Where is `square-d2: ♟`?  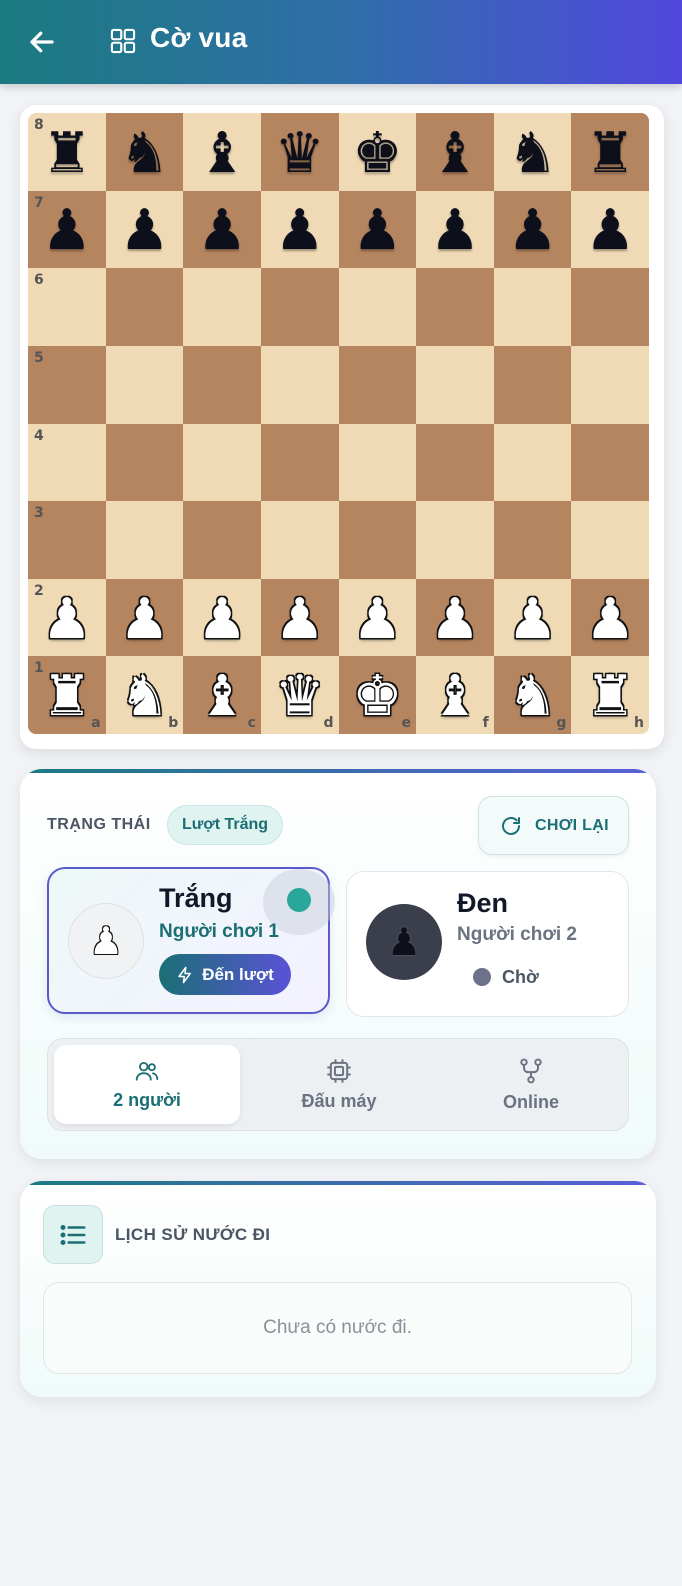 square-d2: ♟ is located at coordinates (299, 617).